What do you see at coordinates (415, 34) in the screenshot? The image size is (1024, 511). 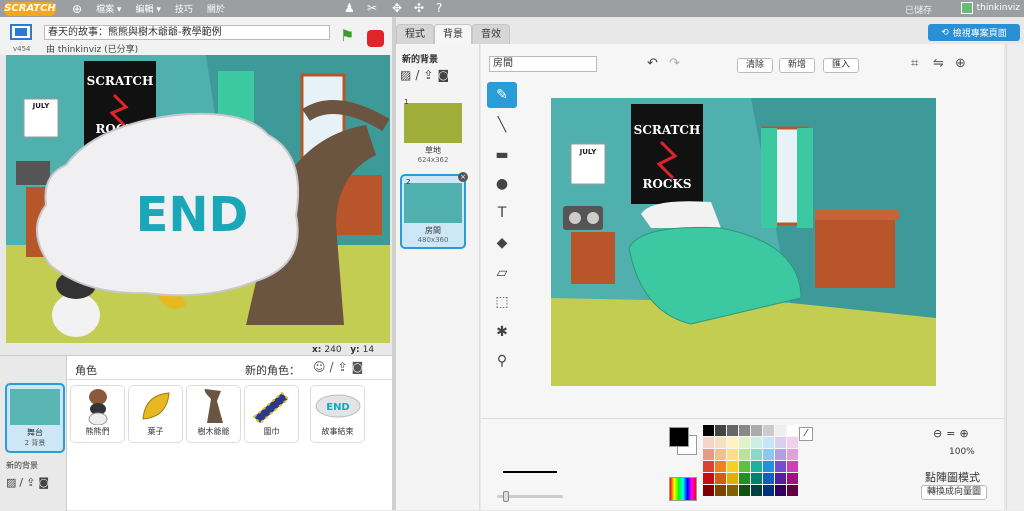 I see `tab-scripts: 程式` at bounding box center [415, 34].